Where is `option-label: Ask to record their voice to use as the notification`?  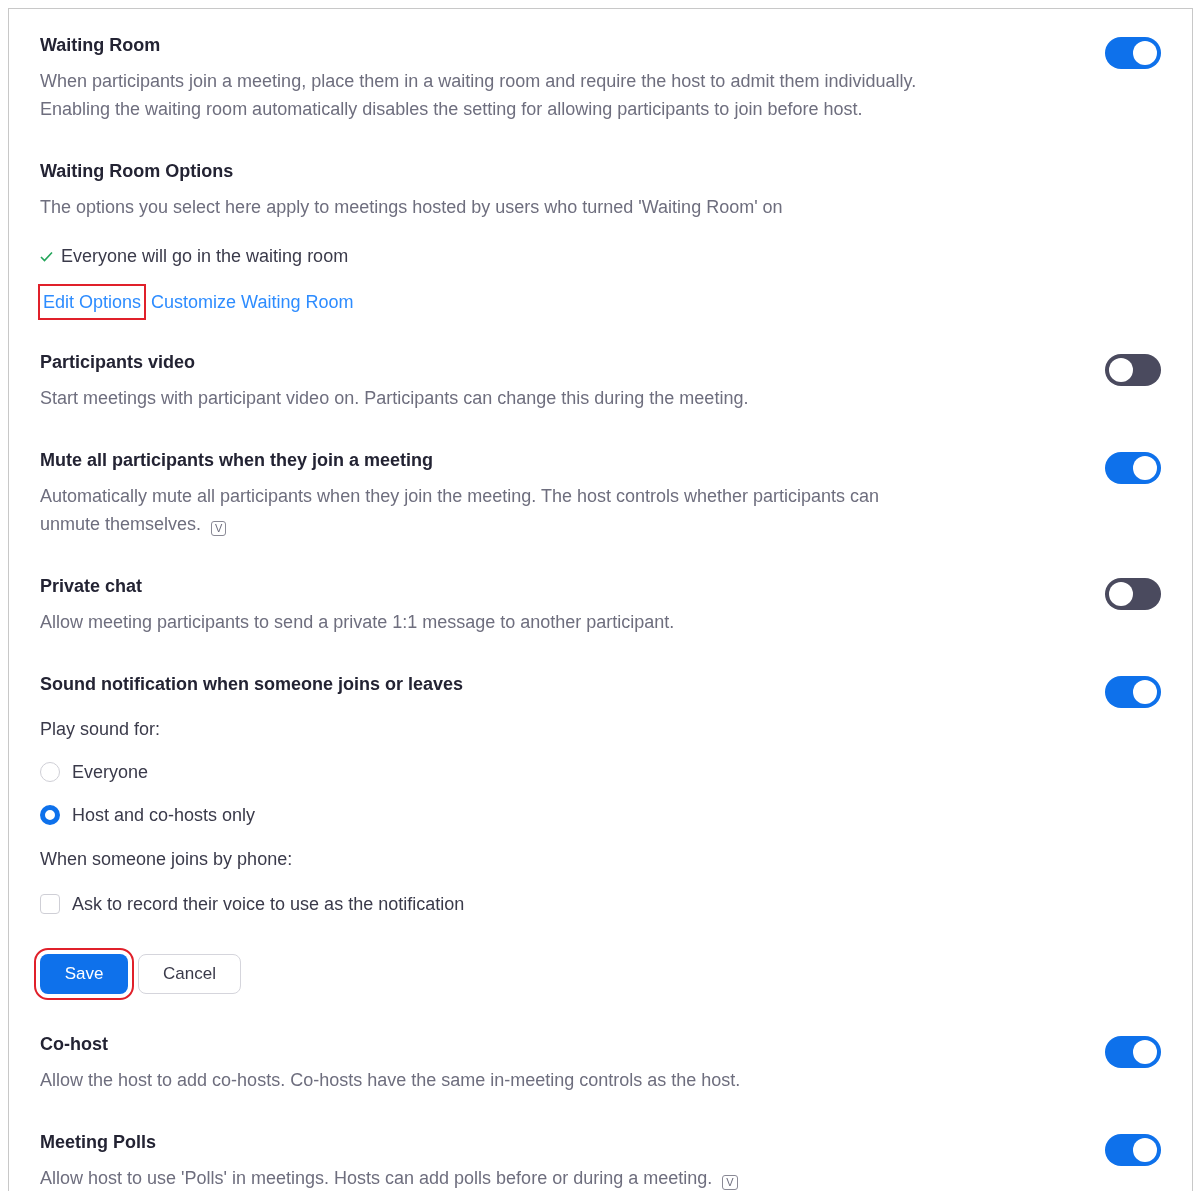 option-label: Ask to record their voice to use as the notification is located at coordinates (268, 904).